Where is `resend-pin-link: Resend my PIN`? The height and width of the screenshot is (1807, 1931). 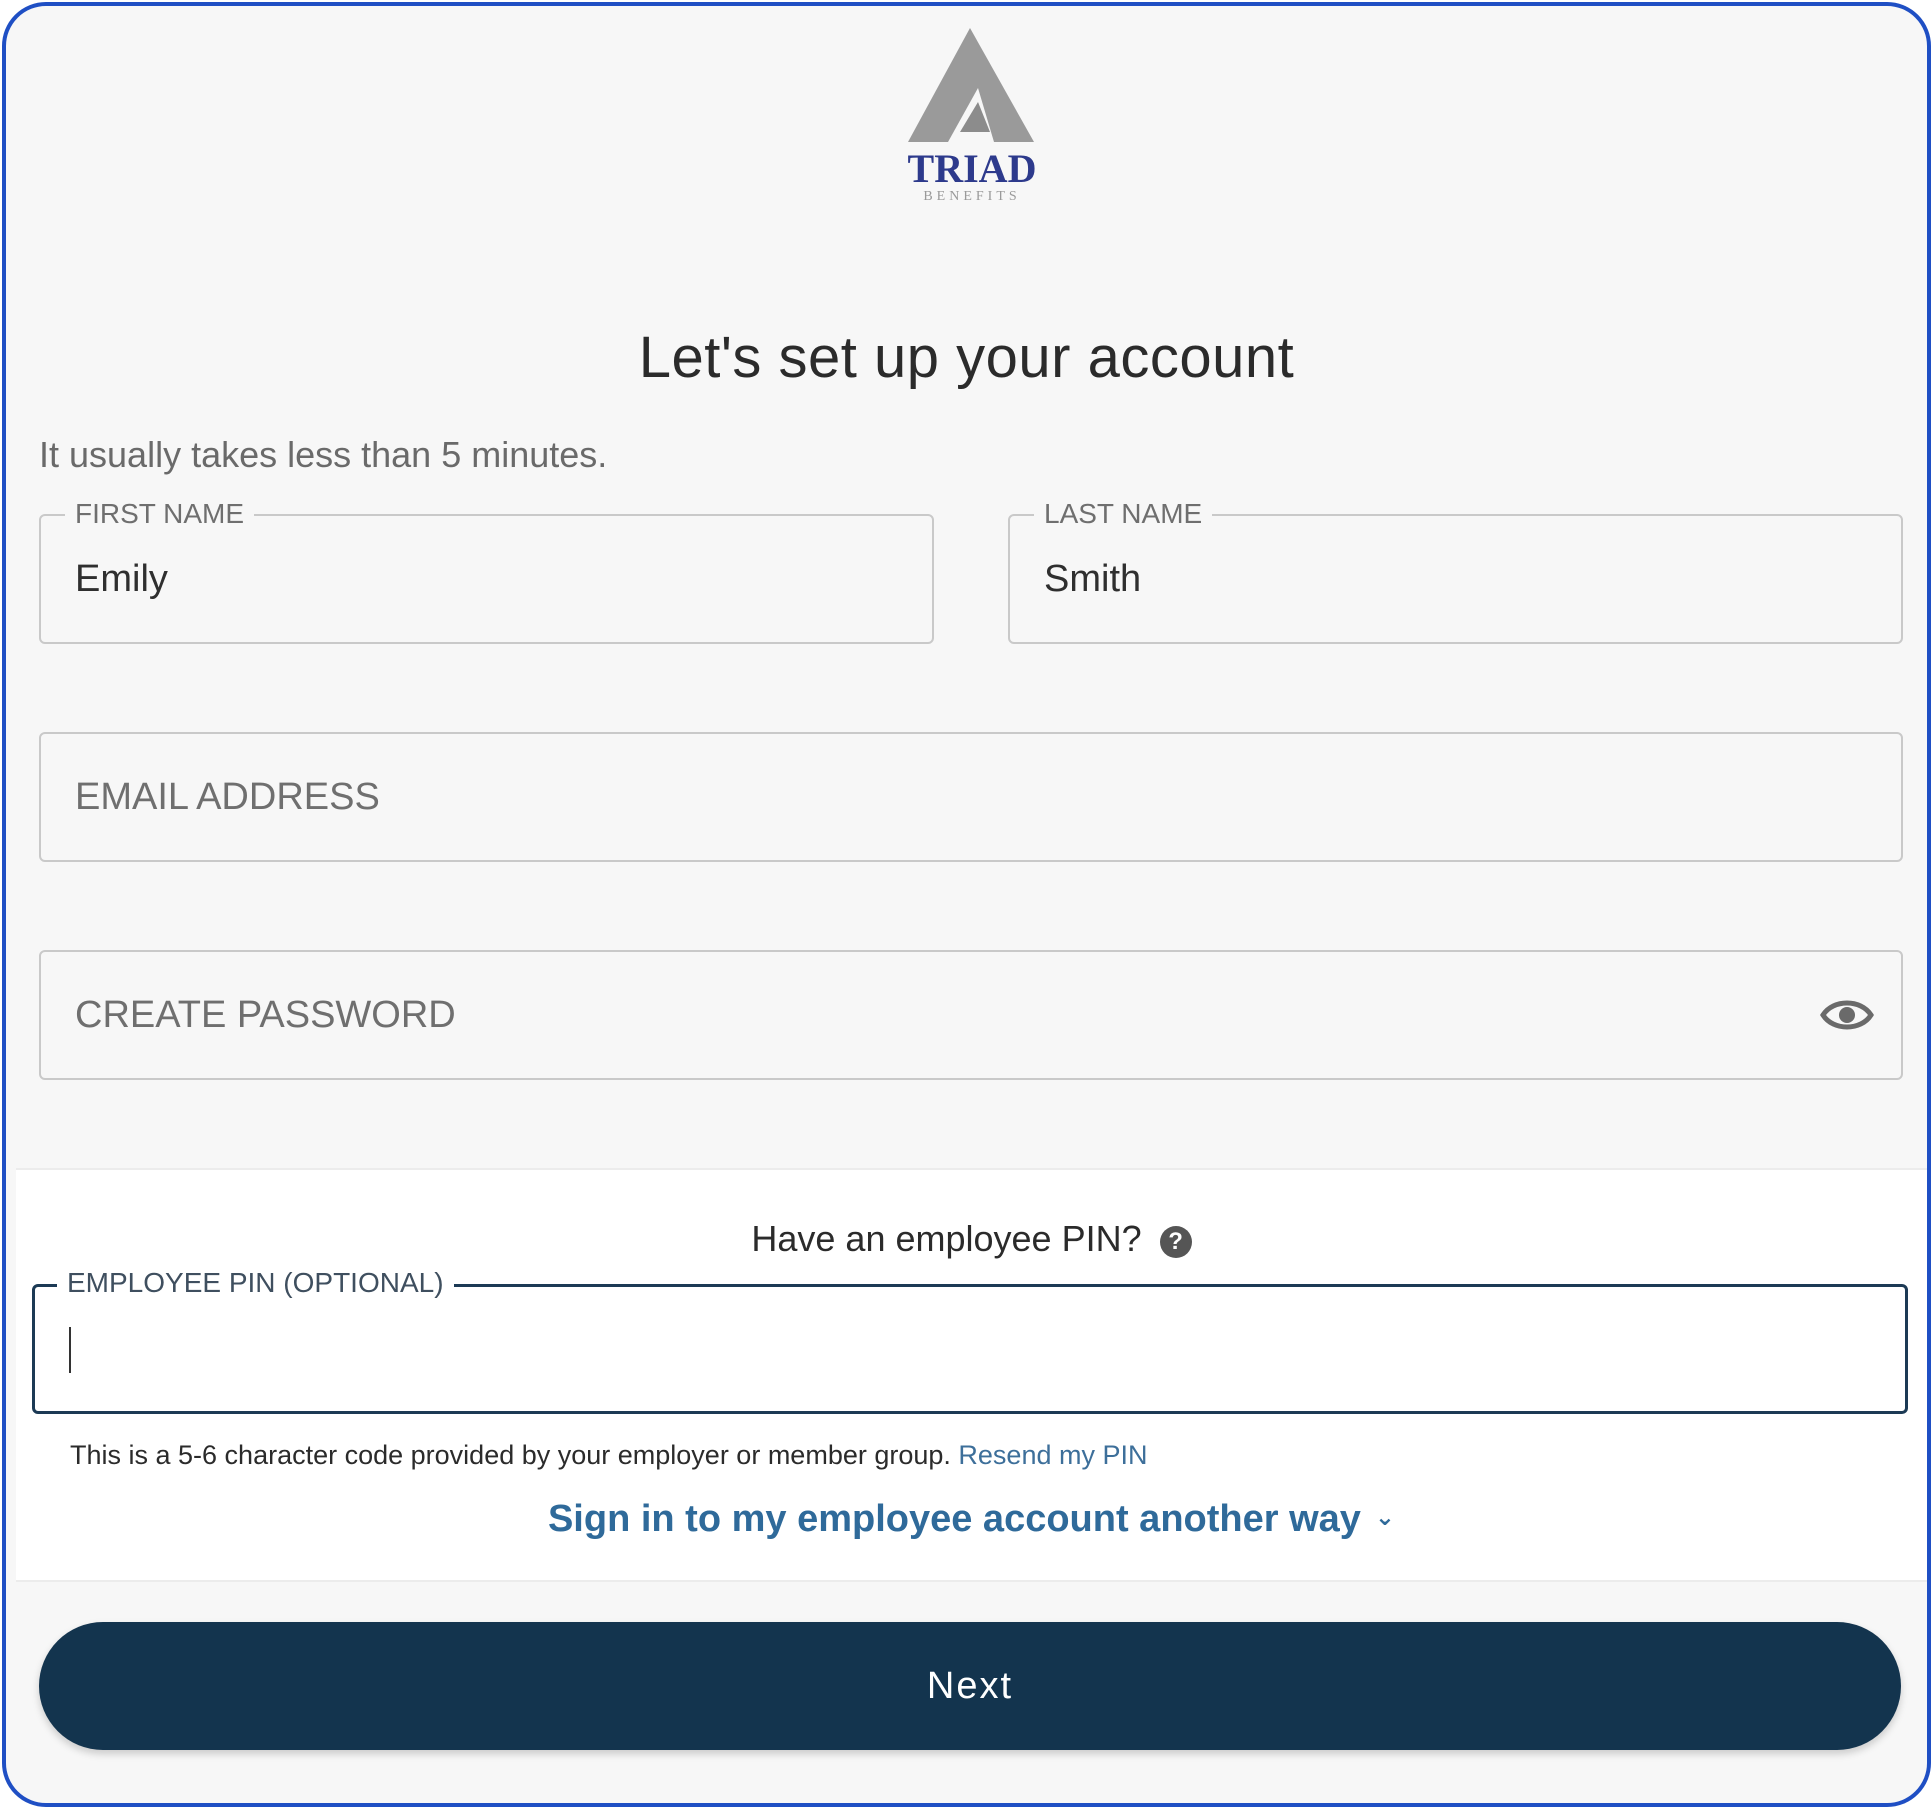
resend-pin-link: Resend my PIN is located at coordinates (1052, 1455).